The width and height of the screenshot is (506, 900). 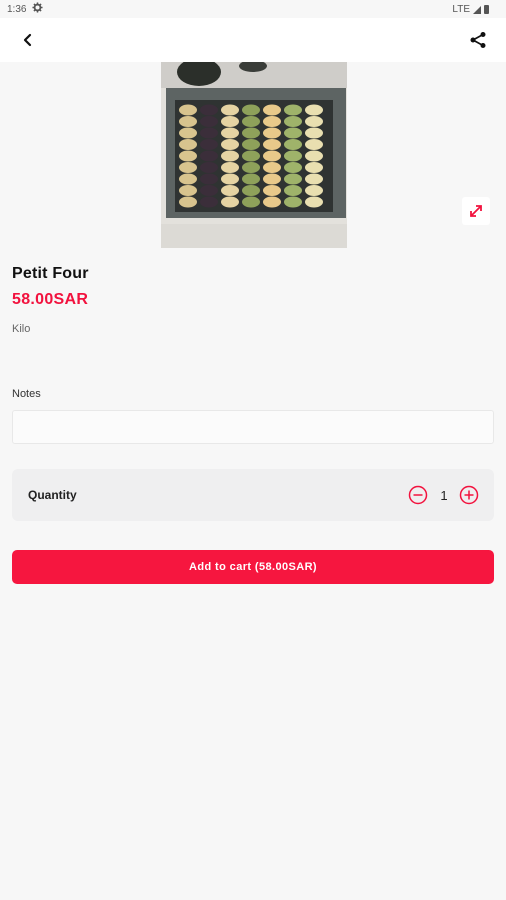 I want to click on increase-quantity-button, so click(x=469, y=495).